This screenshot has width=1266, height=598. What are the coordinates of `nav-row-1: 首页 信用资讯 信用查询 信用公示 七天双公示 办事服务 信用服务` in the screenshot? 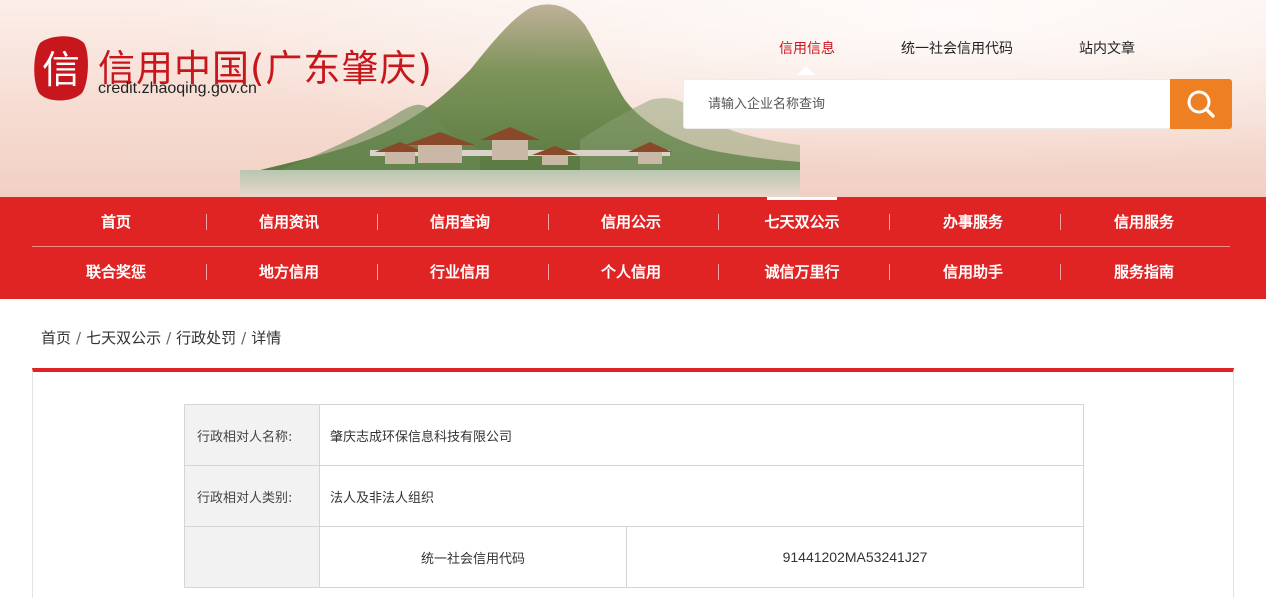 It's located at (631, 222).